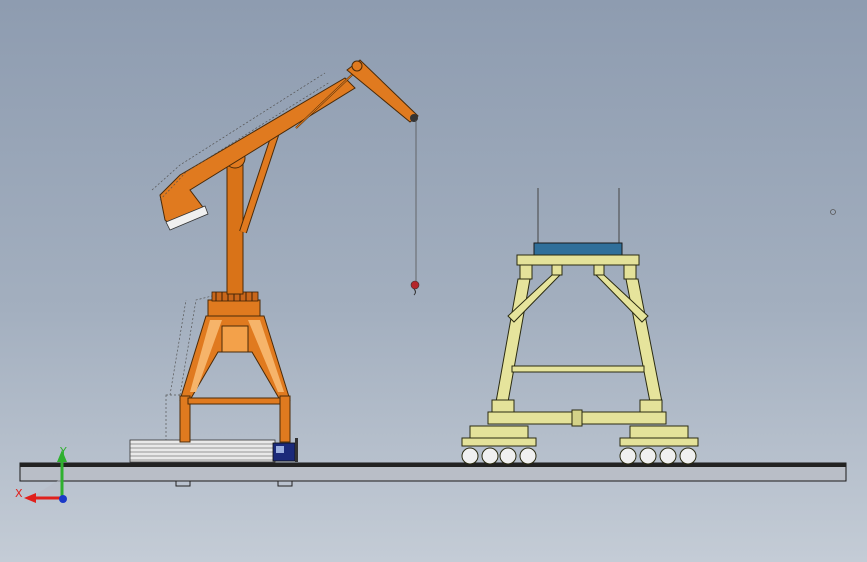 This screenshot has height=562, width=867. Describe the element at coordinates (382, 91) in the screenshot. I see `jib-arm` at that location.